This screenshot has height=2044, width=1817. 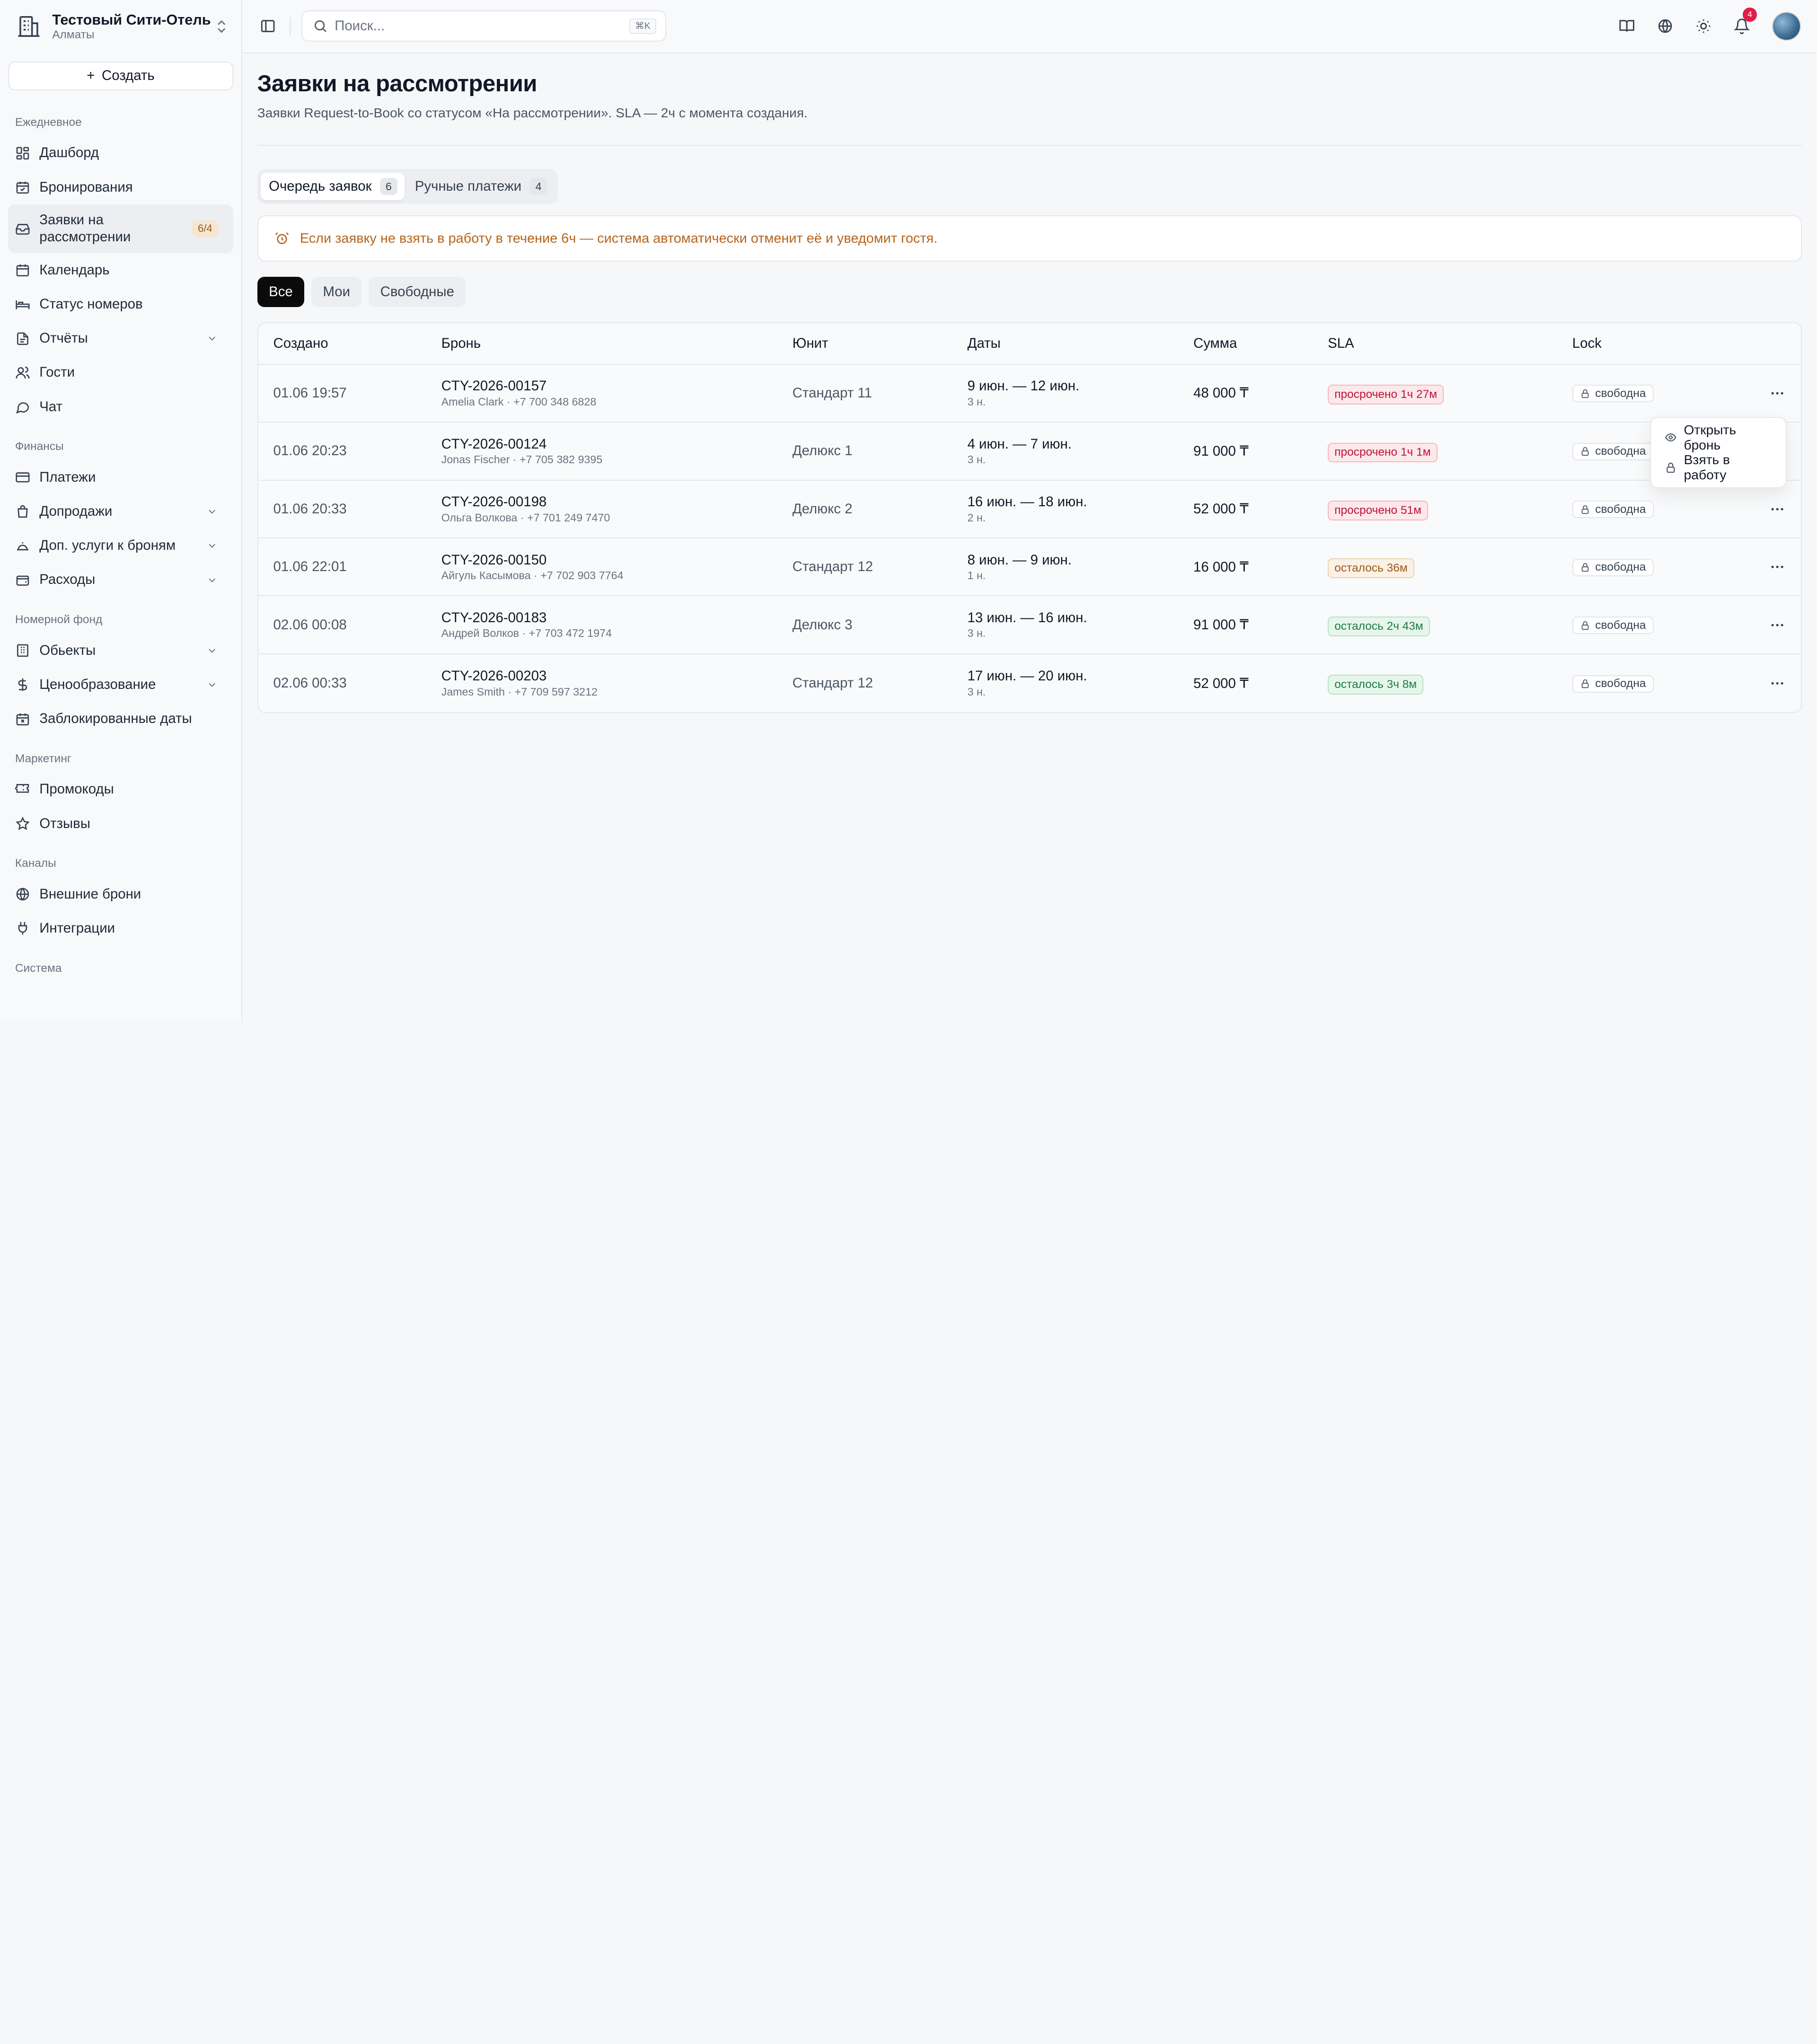 I want to click on sidebar-item-4-0: Внешние брони, so click(x=120, y=894).